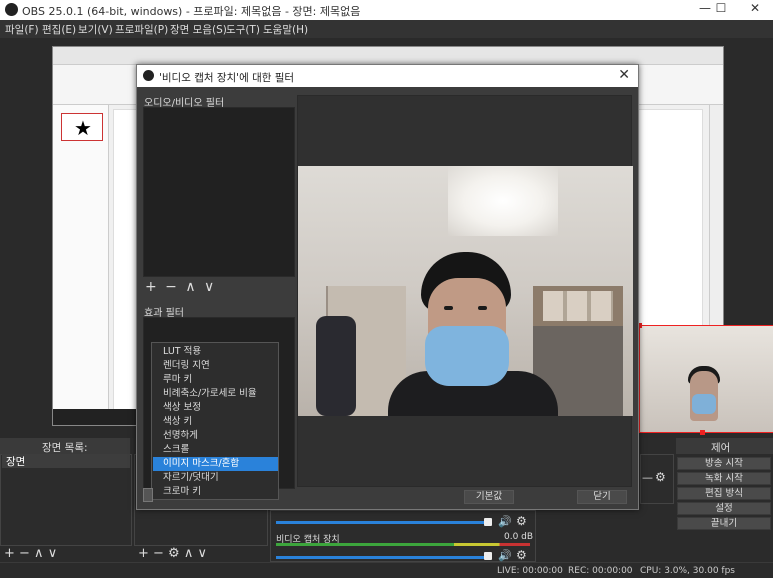  Describe the element at coordinates (180, 287) in the screenshot. I see `audio-filter-tools: + − ∧ ∨` at that location.